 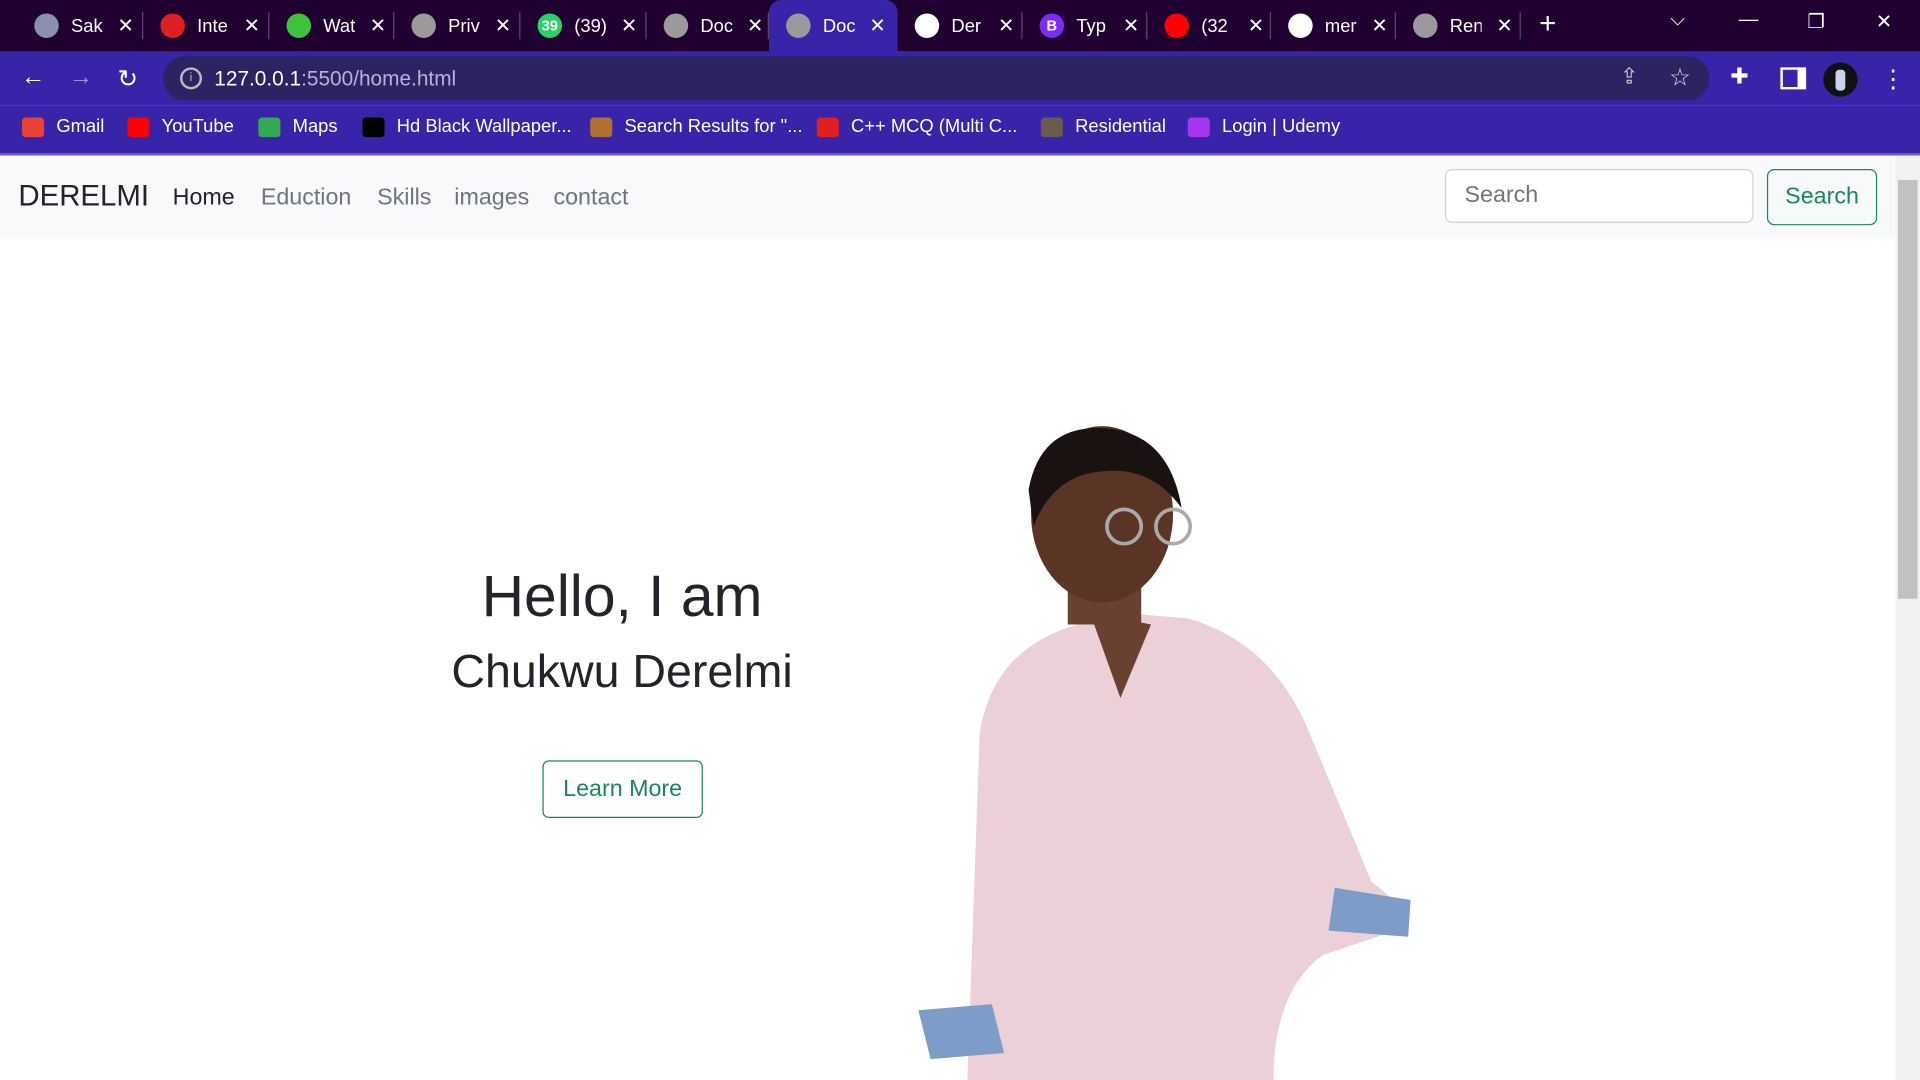 I want to click on tab-divider, so click(x=1520, y=26).